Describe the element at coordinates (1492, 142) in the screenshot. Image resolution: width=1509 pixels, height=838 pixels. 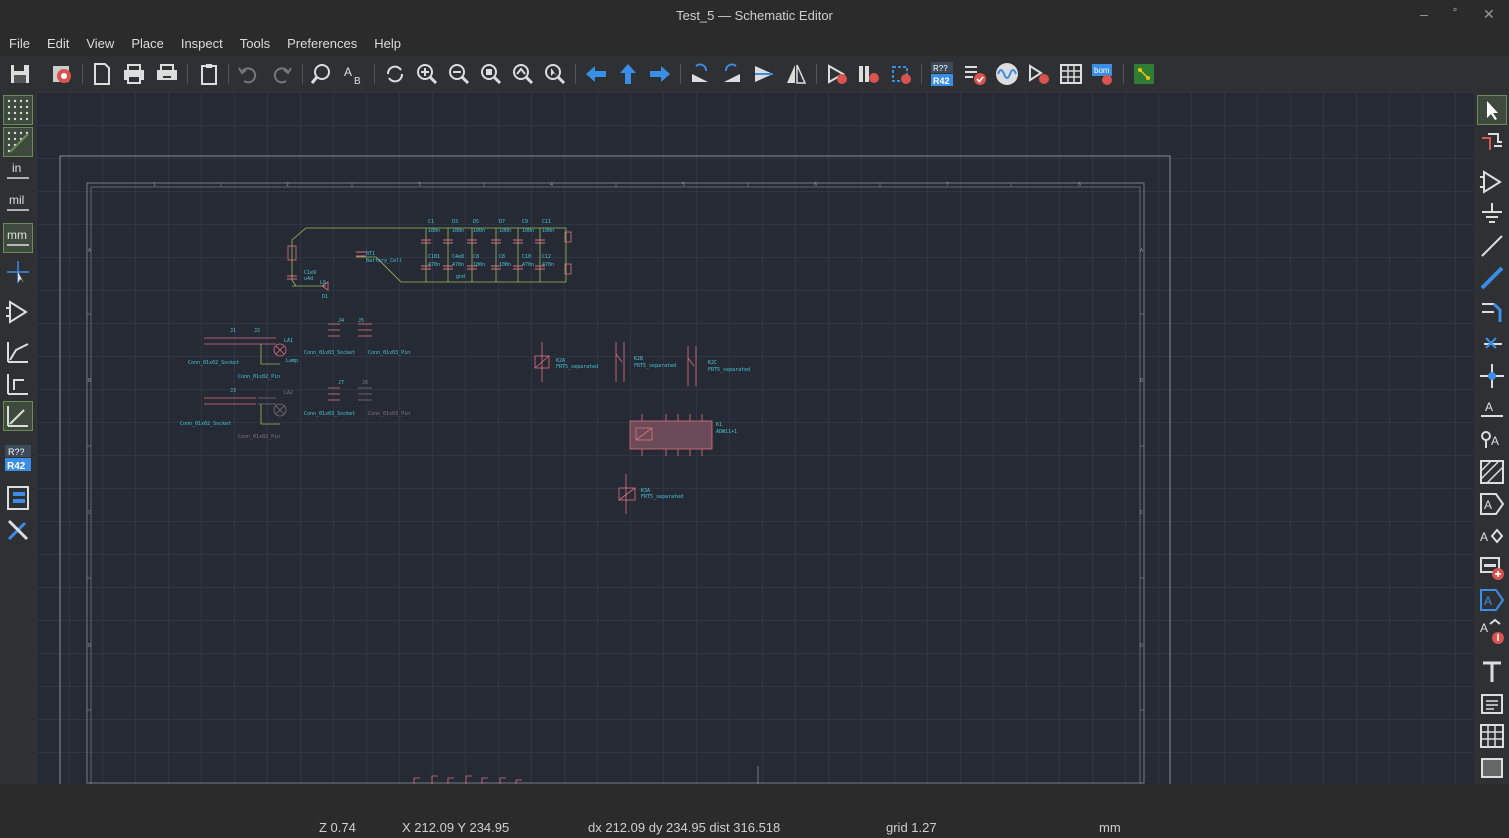
I see `highlight-net-icon` at that location.